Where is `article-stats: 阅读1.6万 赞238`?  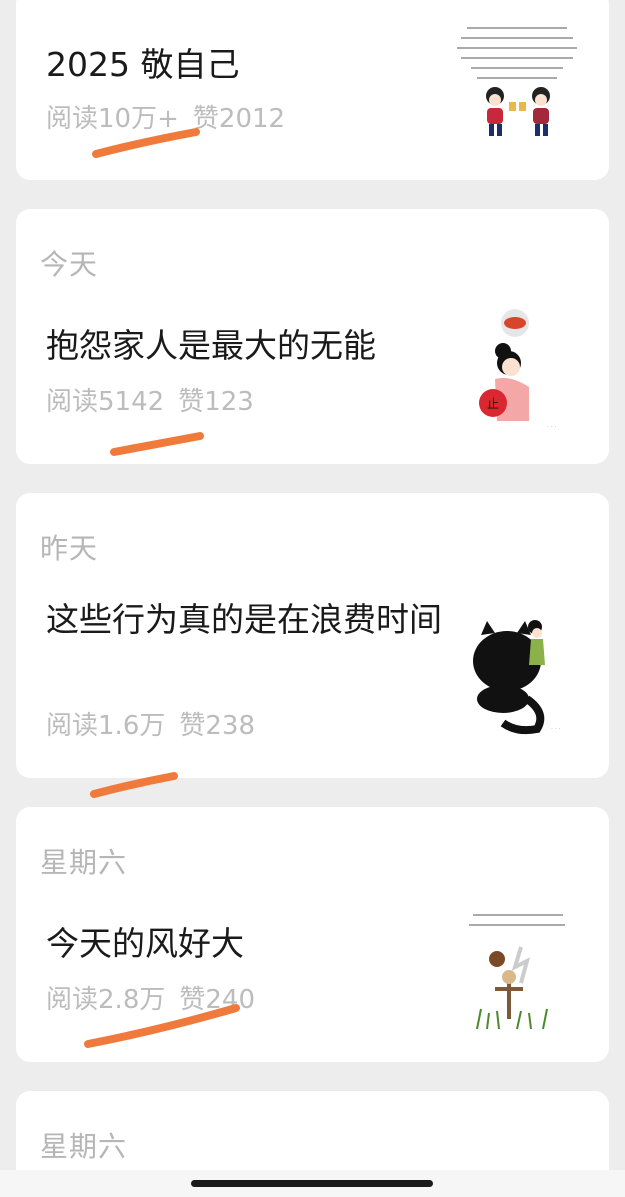 article-stats: 阅读1.6万 赞238 is located at coordinates (150, 723).